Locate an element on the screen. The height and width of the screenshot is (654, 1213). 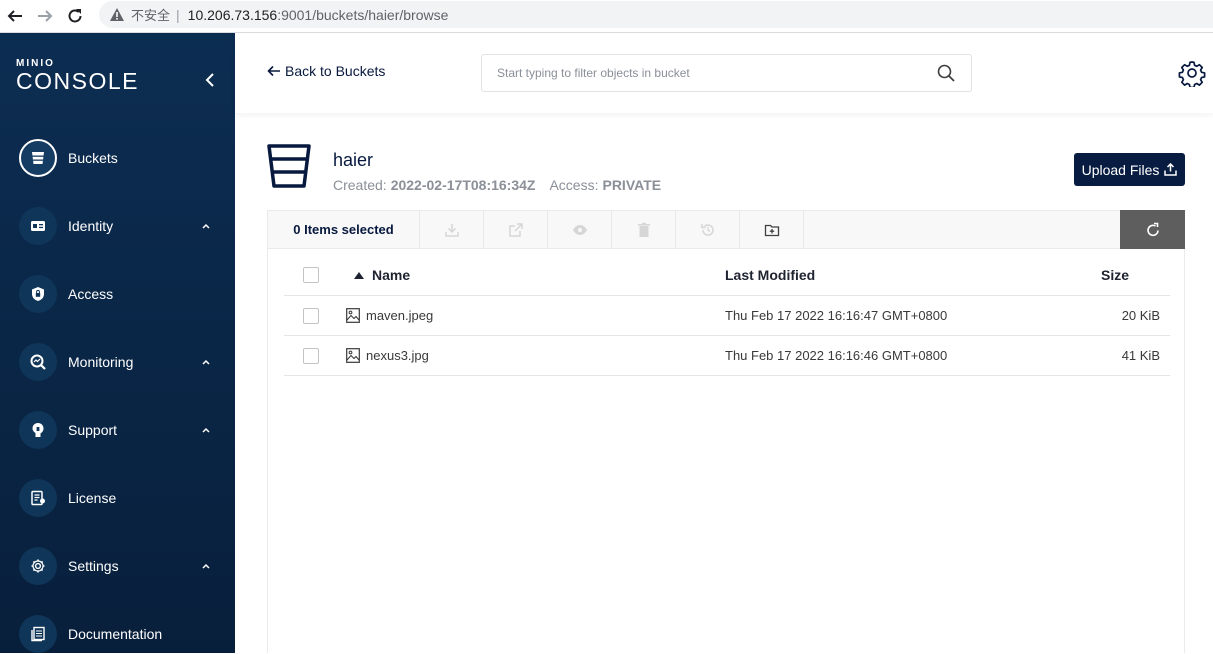
sidebar-item-label: Settings is located at coordinates (93, 566).